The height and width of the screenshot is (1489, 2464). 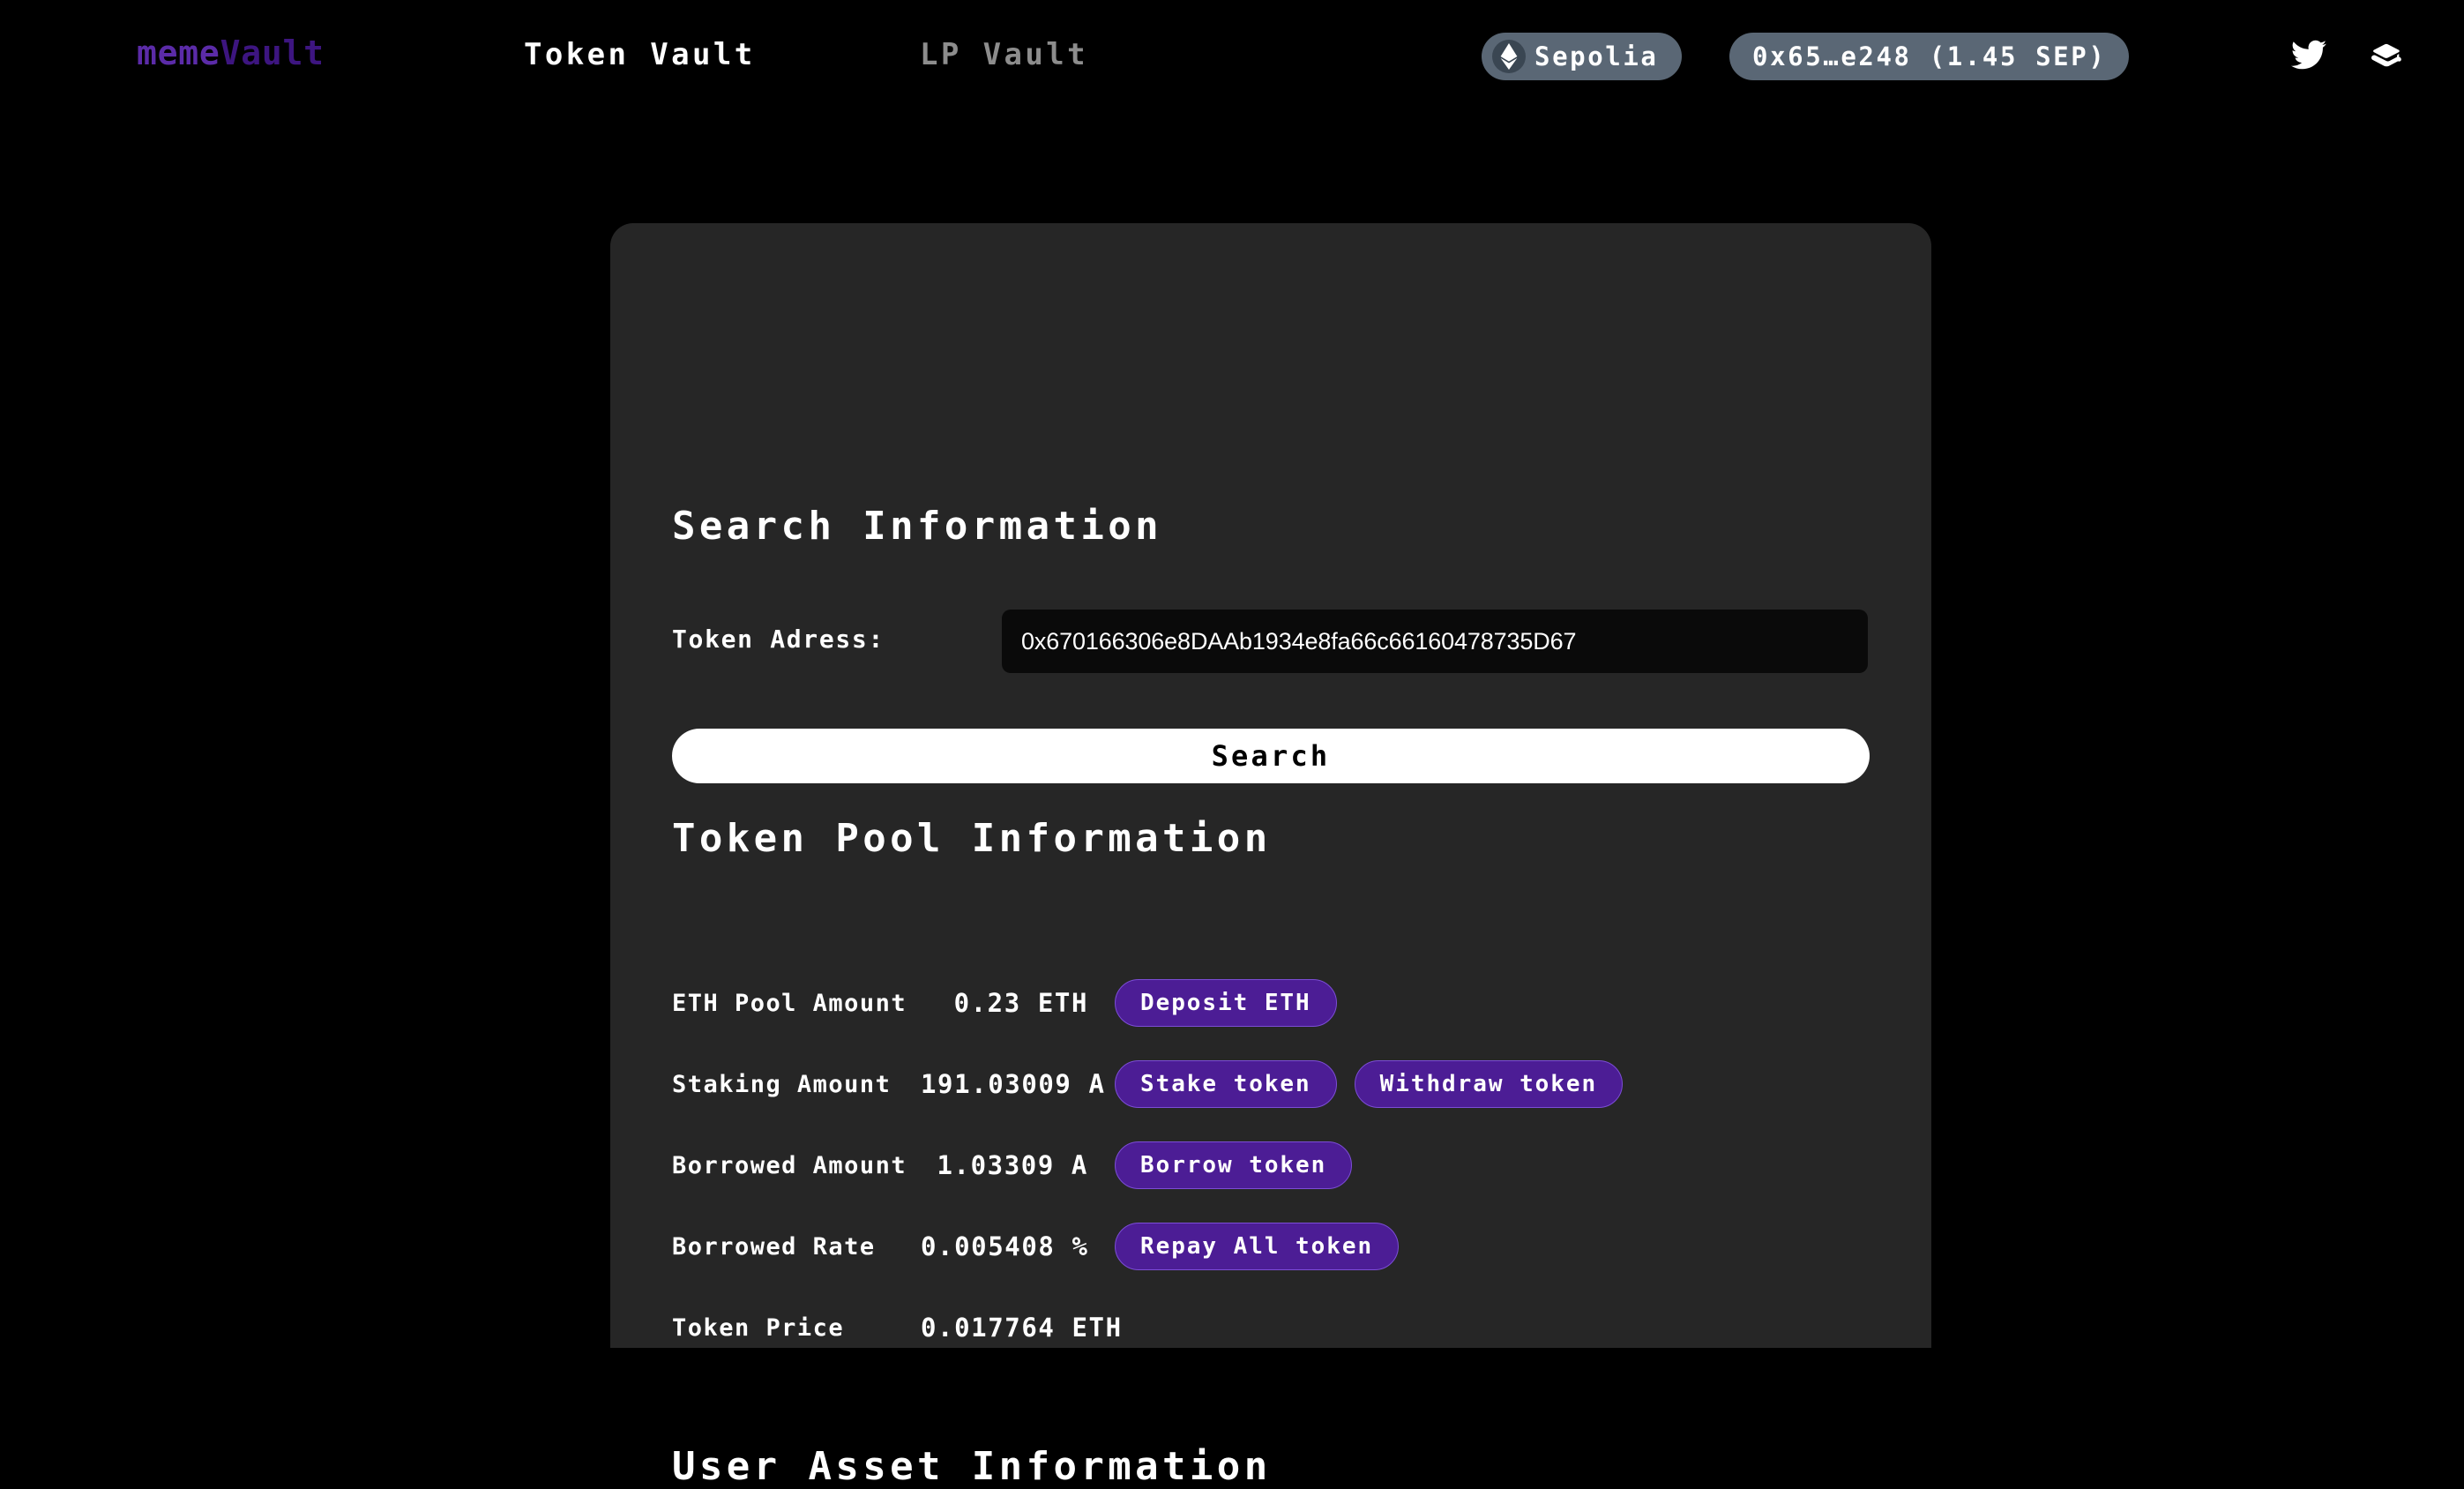 I want to click on brand-logo-prefix: meme, so click(x=178, y=53).